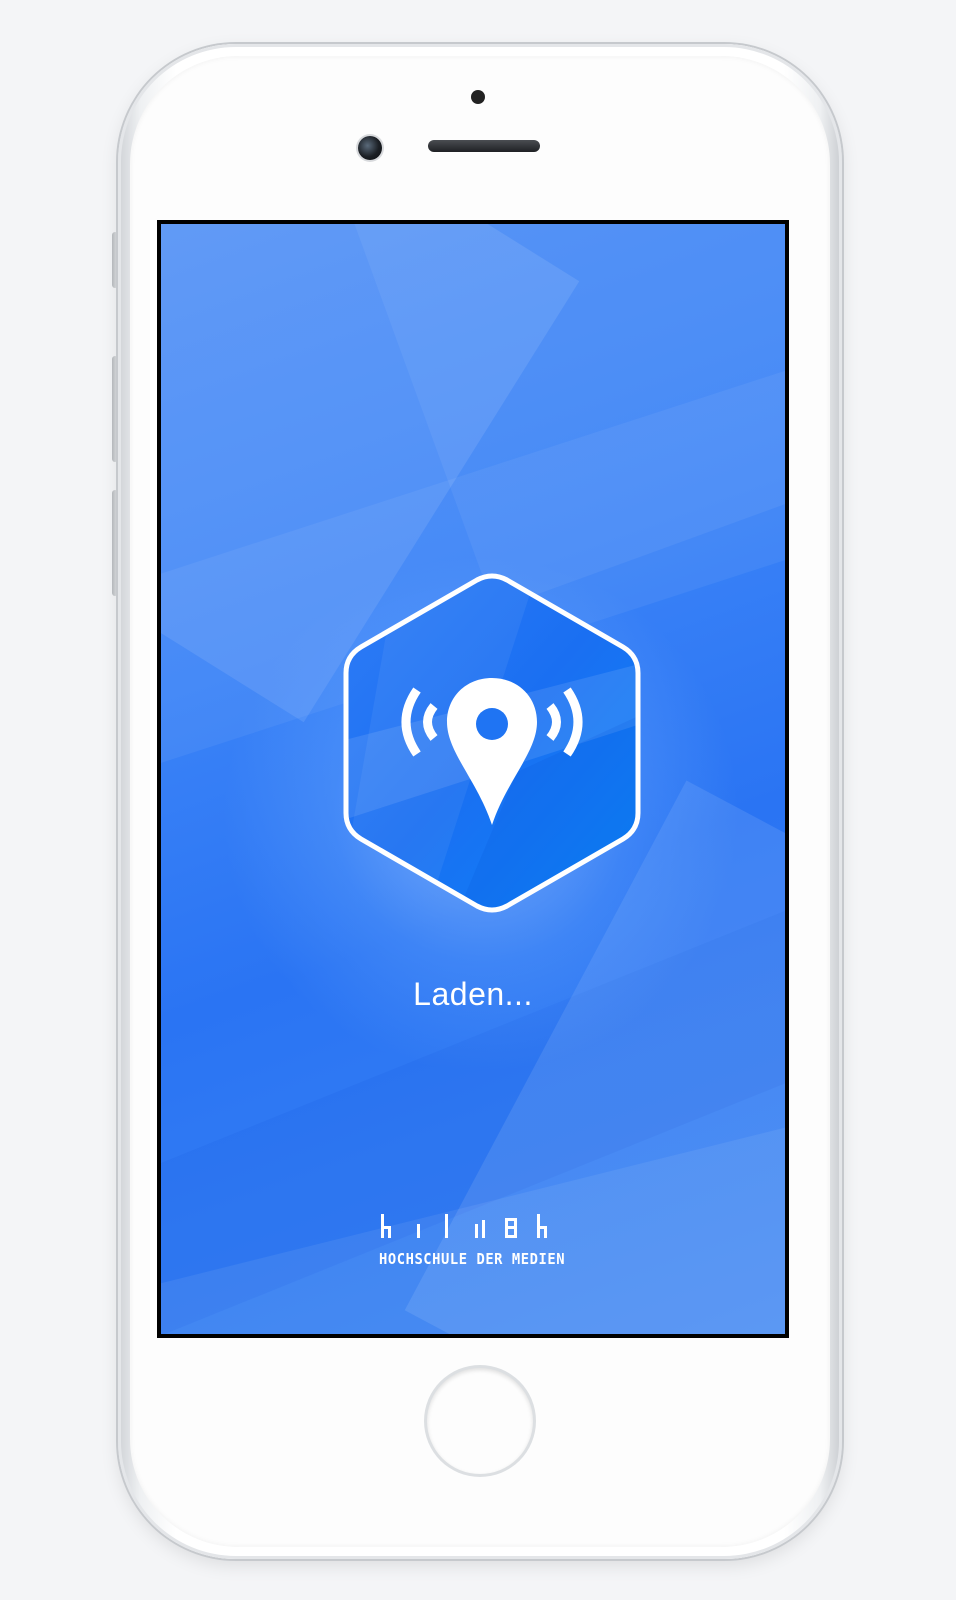 Image resolution: width=956 pixels, height=1600 pixels. I want to click on location-pin-broadcast-icon, so click(492, 743).